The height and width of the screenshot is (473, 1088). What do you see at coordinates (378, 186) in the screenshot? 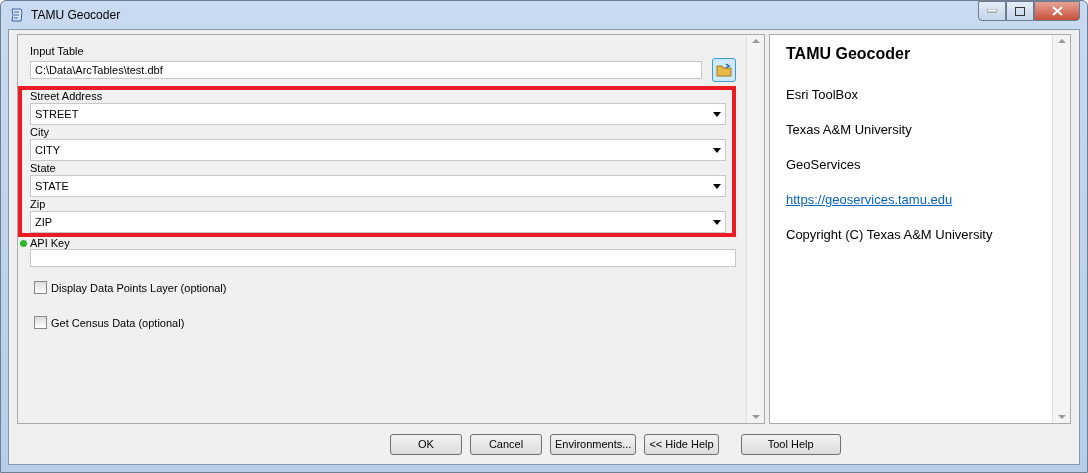
I see `dropdown: STATE` at bounding box center [378, 186].